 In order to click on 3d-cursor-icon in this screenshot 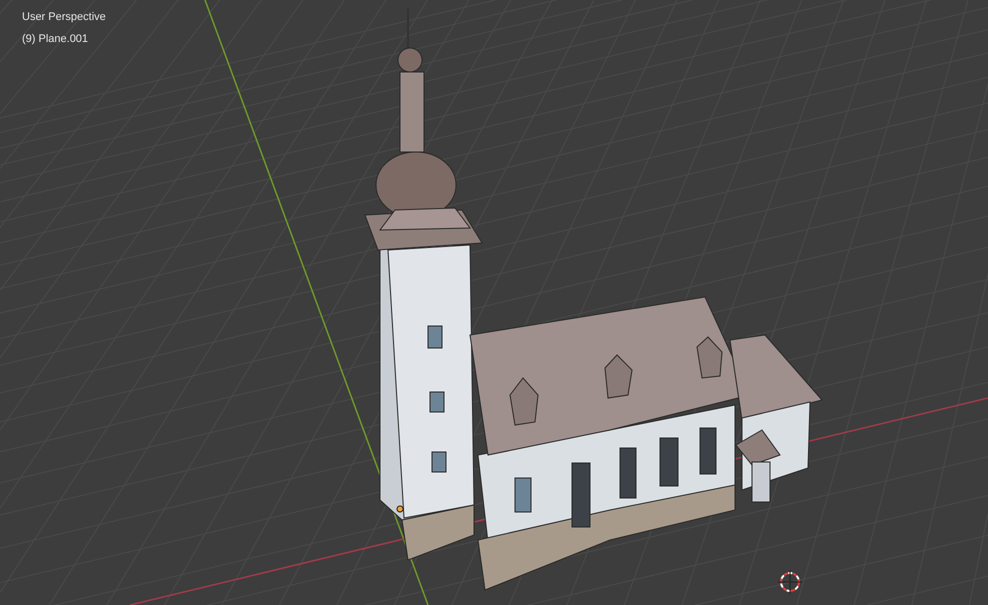, I will do `click(790, 582)`.